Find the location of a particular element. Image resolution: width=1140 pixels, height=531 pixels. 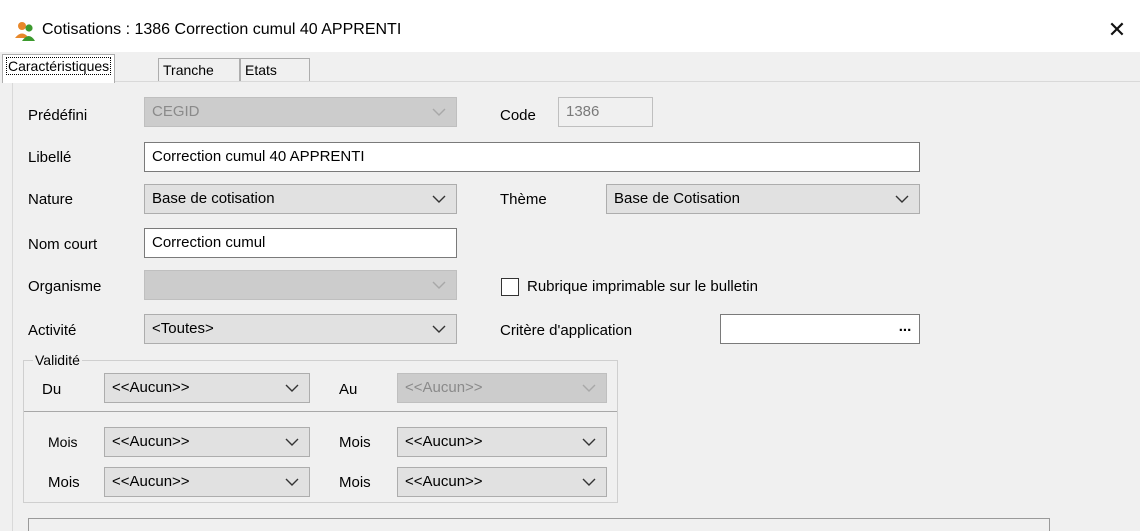

rubrique-imprimable-checkbox is located at coordinates (510, 287).